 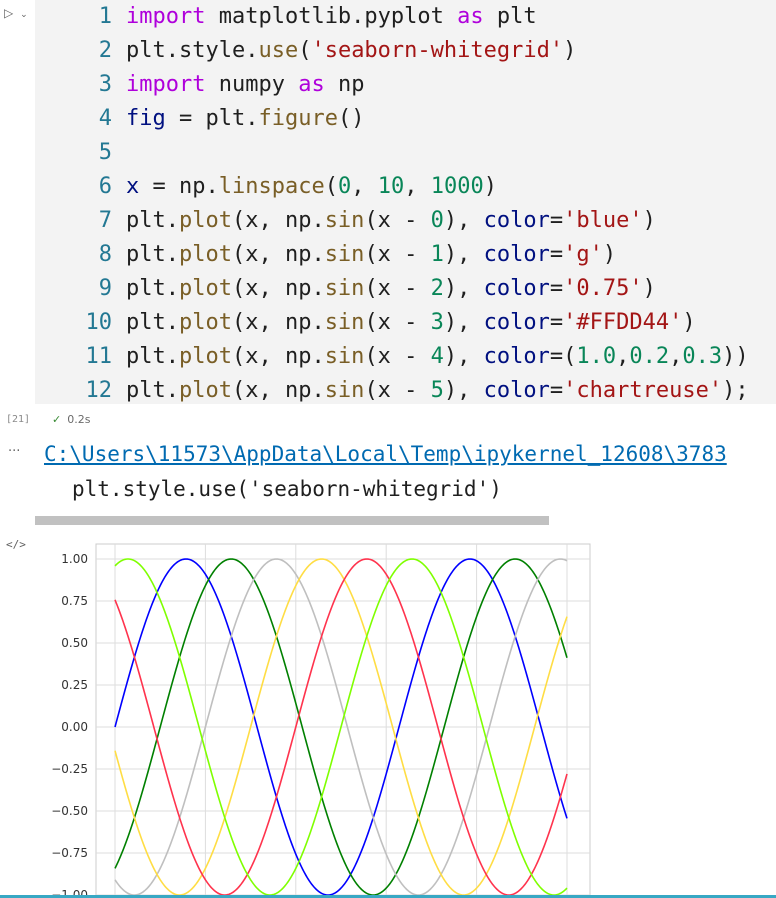 I want to click on code-line: 4 fig = plt.figure(), so click(x=182, y=119).